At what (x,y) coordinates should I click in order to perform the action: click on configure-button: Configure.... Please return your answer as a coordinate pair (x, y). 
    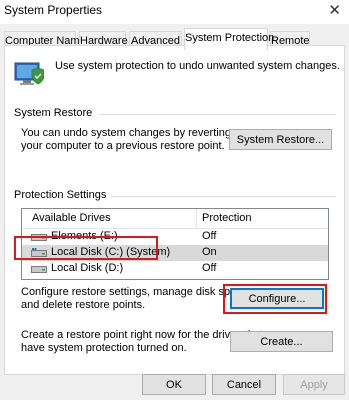
    Looking at the image, I should click on (277, 298).